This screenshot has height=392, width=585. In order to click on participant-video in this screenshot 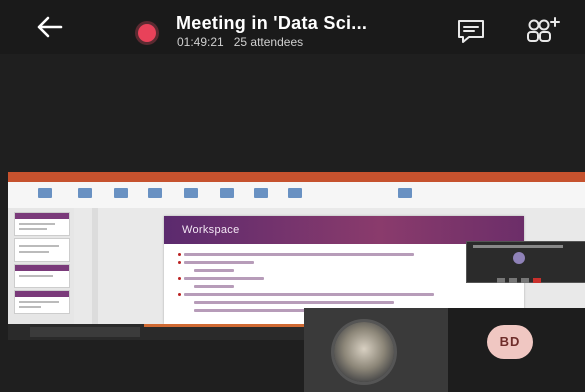, I will do `click(364, 352)`.